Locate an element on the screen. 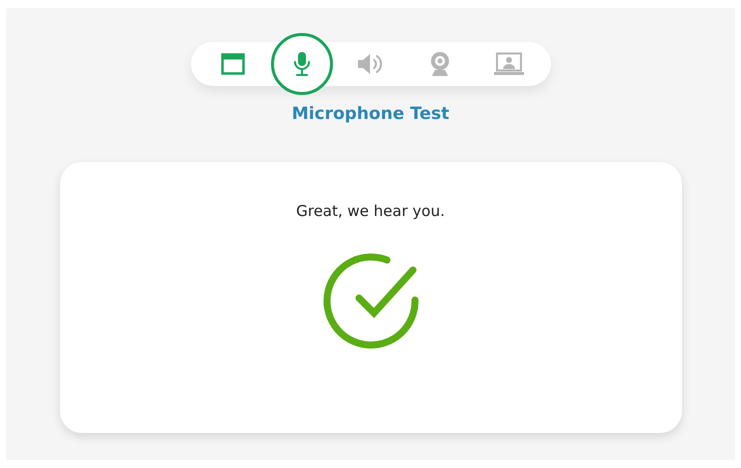 This screenshot has height=468, width=741. result-message: Great, we hear you. is located at coordinates (370, 211).